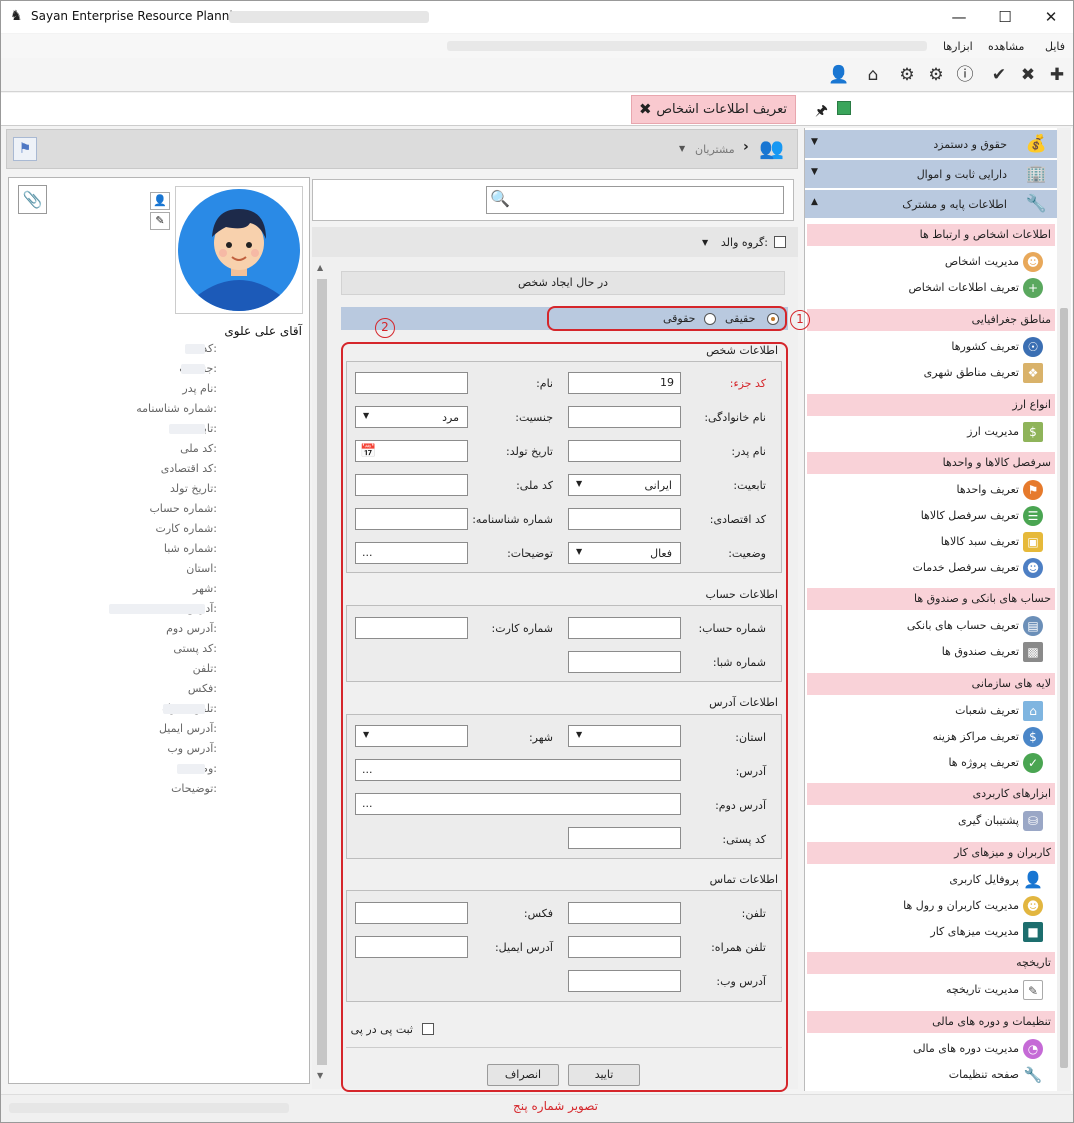  What do you see at coordinates (999, 75) in the screenshot?
I see `plug-check-icon: ✔` at bounding box center [999, 75].